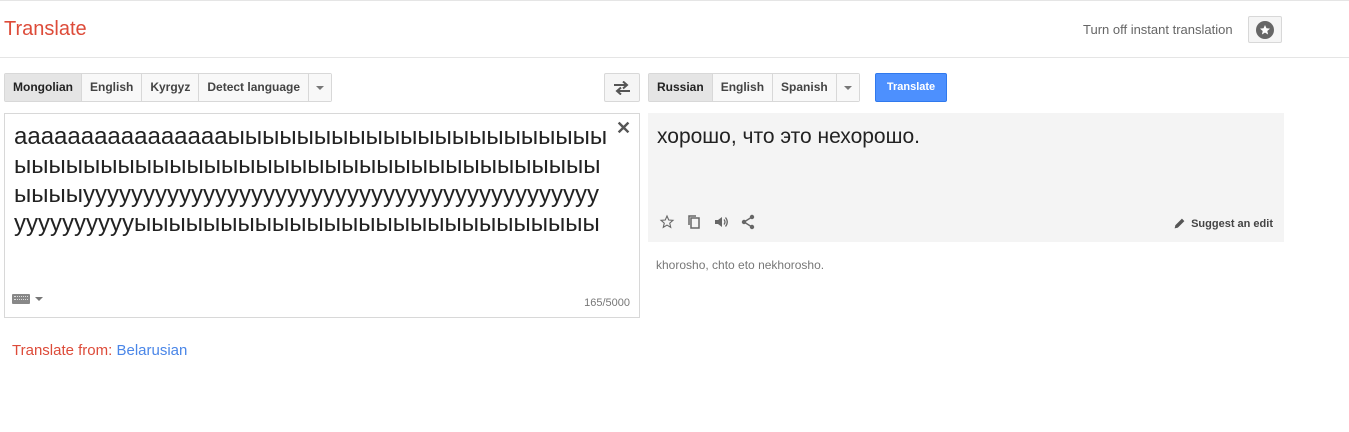  What do you see at coordinates (623, 128) in the screenshot?
I see `close-icon: ✕` at bounding box center [623, 128].